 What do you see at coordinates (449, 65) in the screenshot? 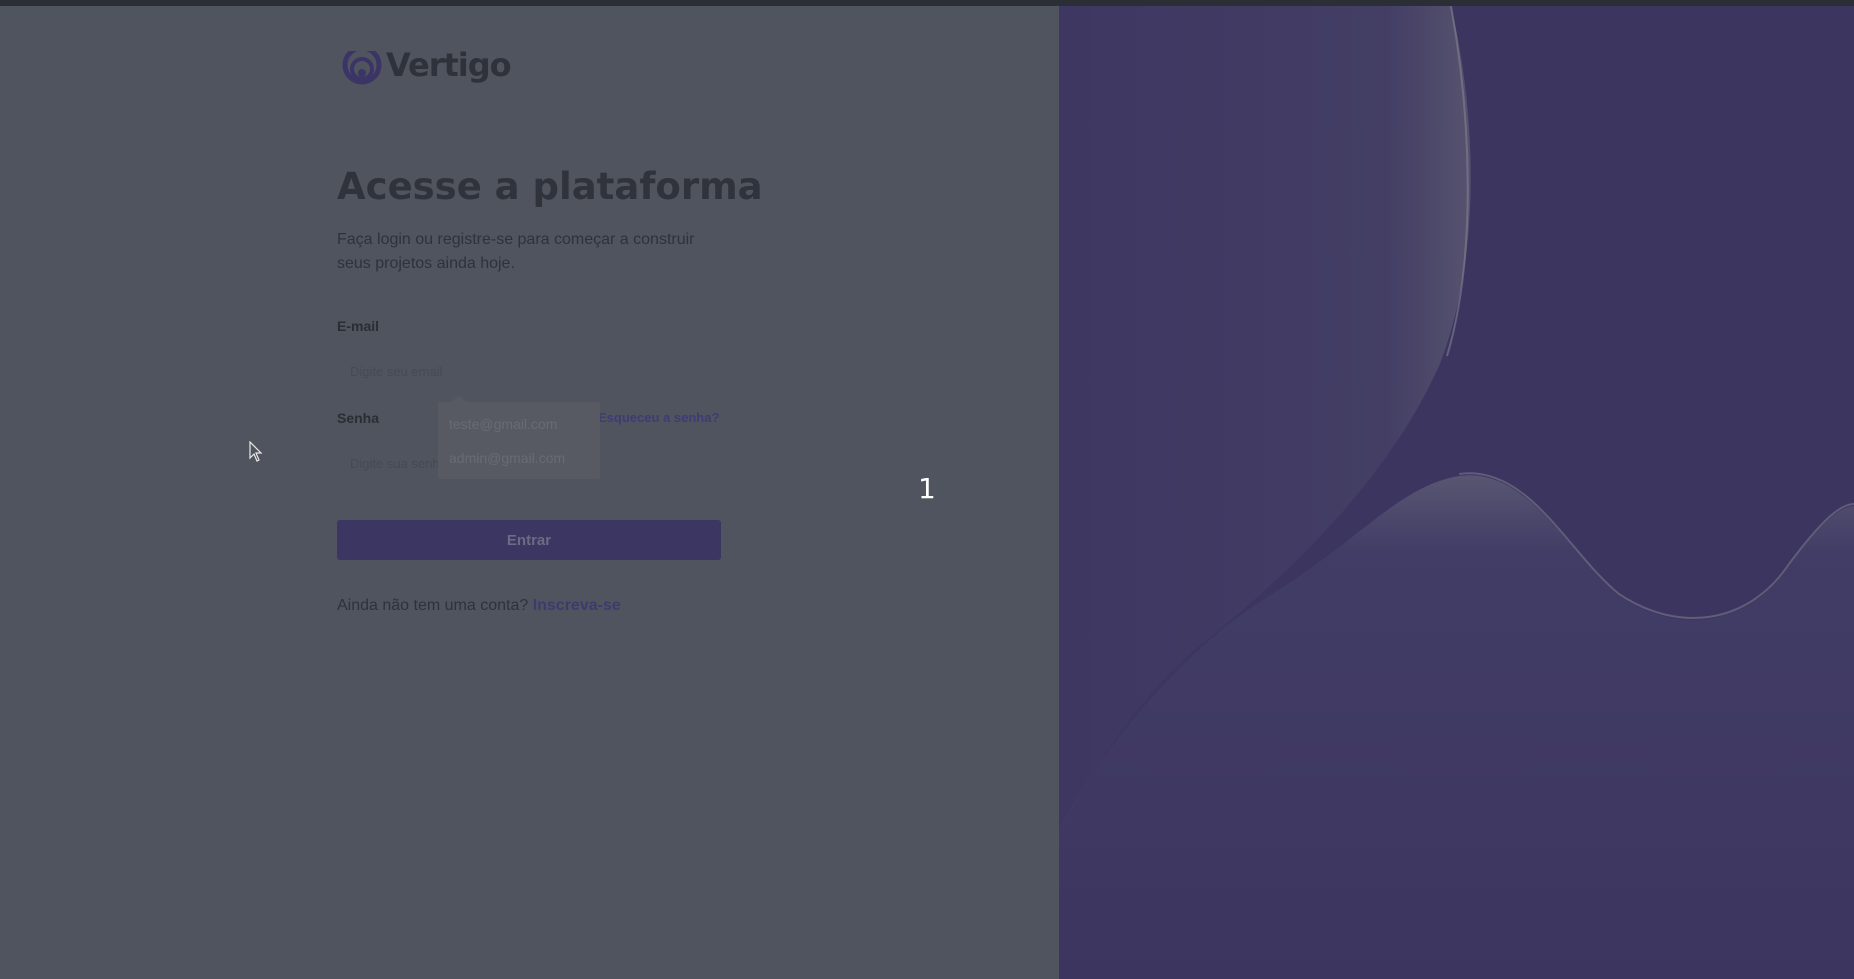
I see `brand-name: Vertigo` at bounding box center [449, 65].